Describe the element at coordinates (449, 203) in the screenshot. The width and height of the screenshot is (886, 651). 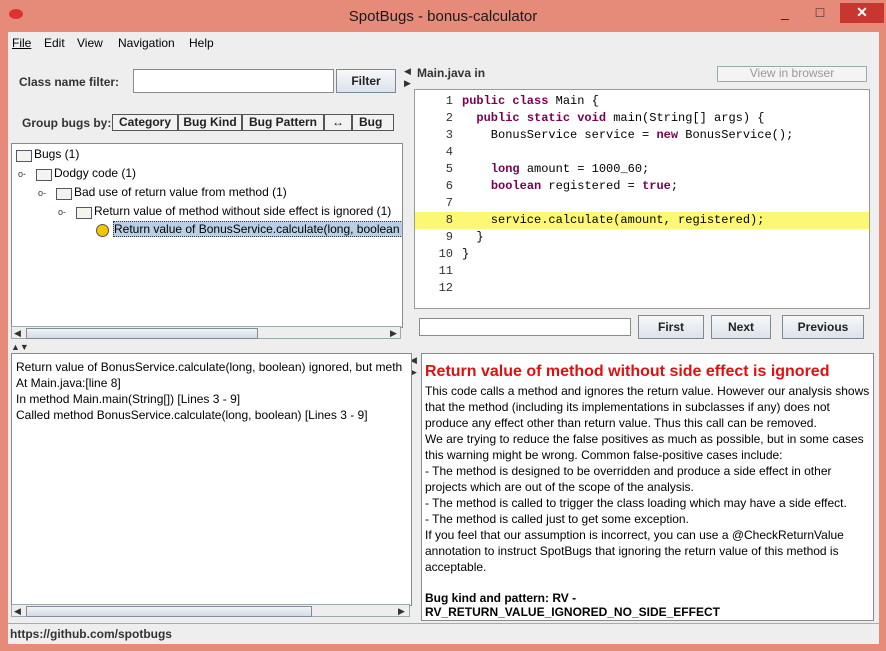
I see `line-number: 7` at that location.